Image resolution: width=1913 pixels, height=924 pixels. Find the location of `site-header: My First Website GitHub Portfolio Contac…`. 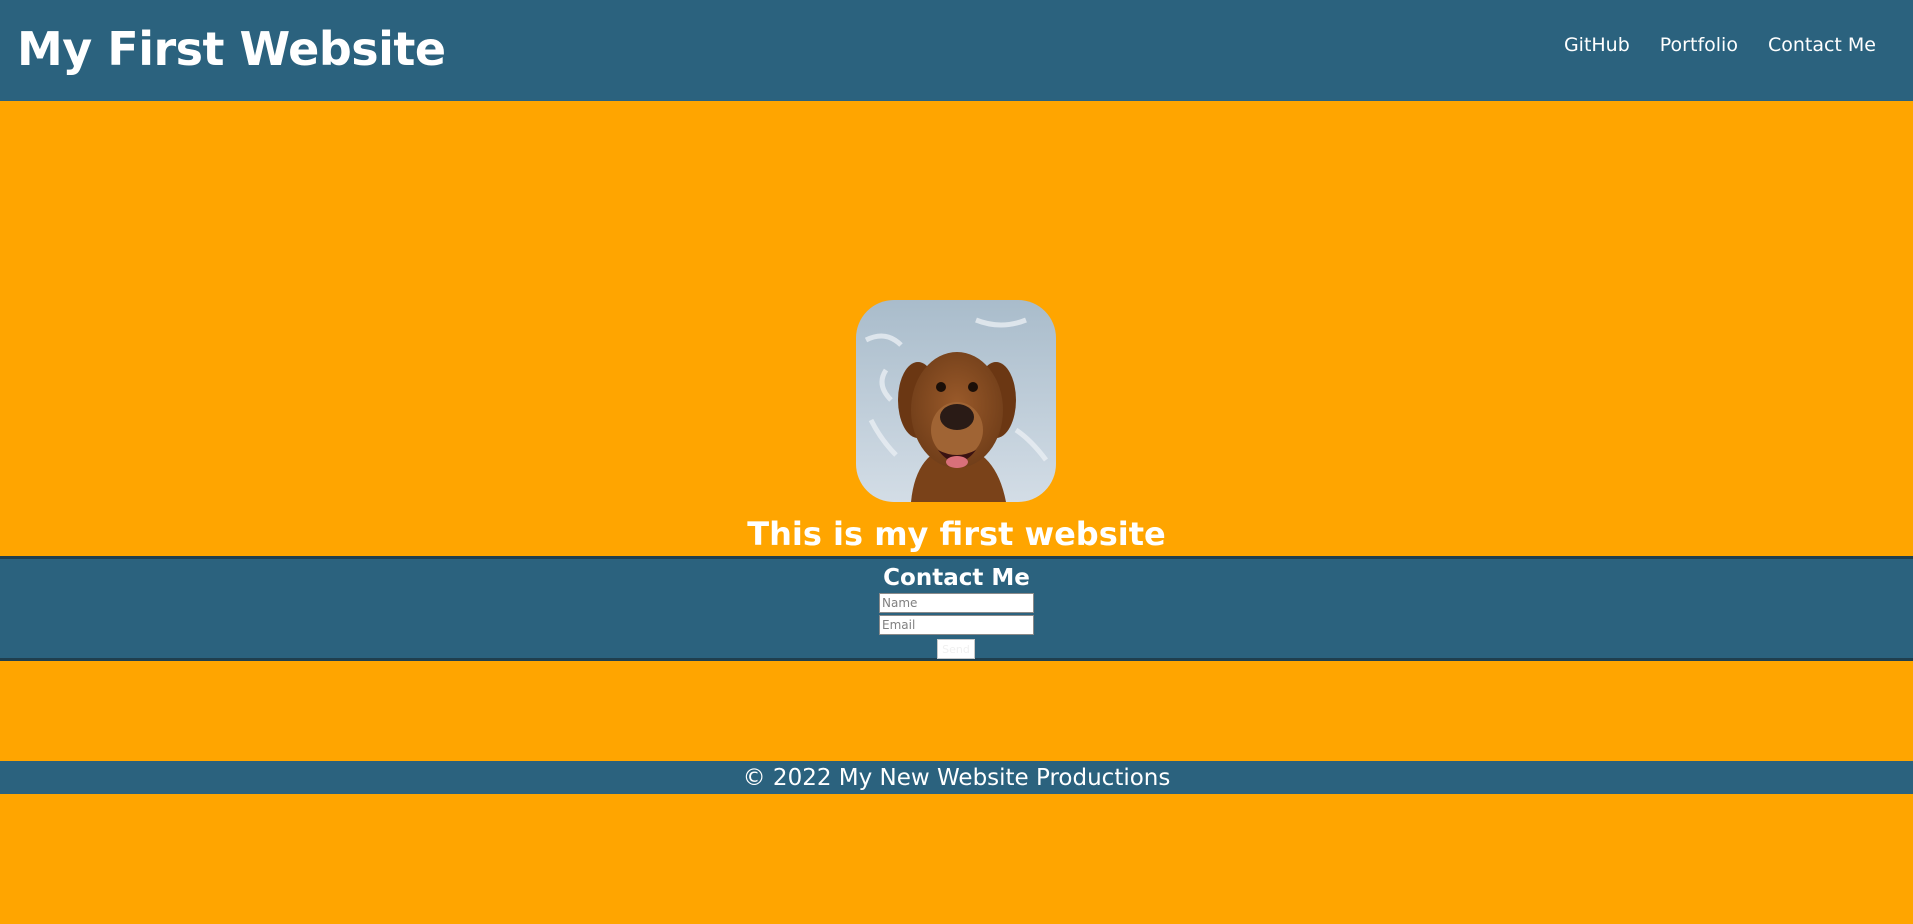

site-header: My First Website GitHub Portfolio Contac… is located at coordinates (956, 50).